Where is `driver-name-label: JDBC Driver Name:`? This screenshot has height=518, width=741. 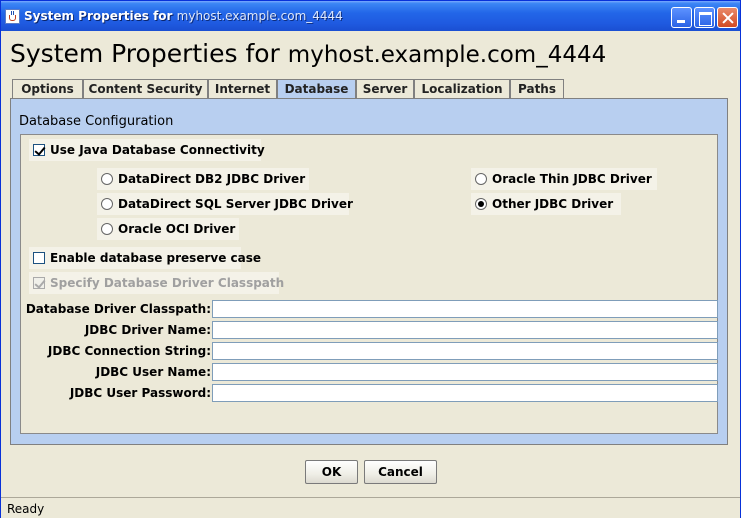
driver-name-label: JDBC Driver Name: is located at coordinates (147, 330).